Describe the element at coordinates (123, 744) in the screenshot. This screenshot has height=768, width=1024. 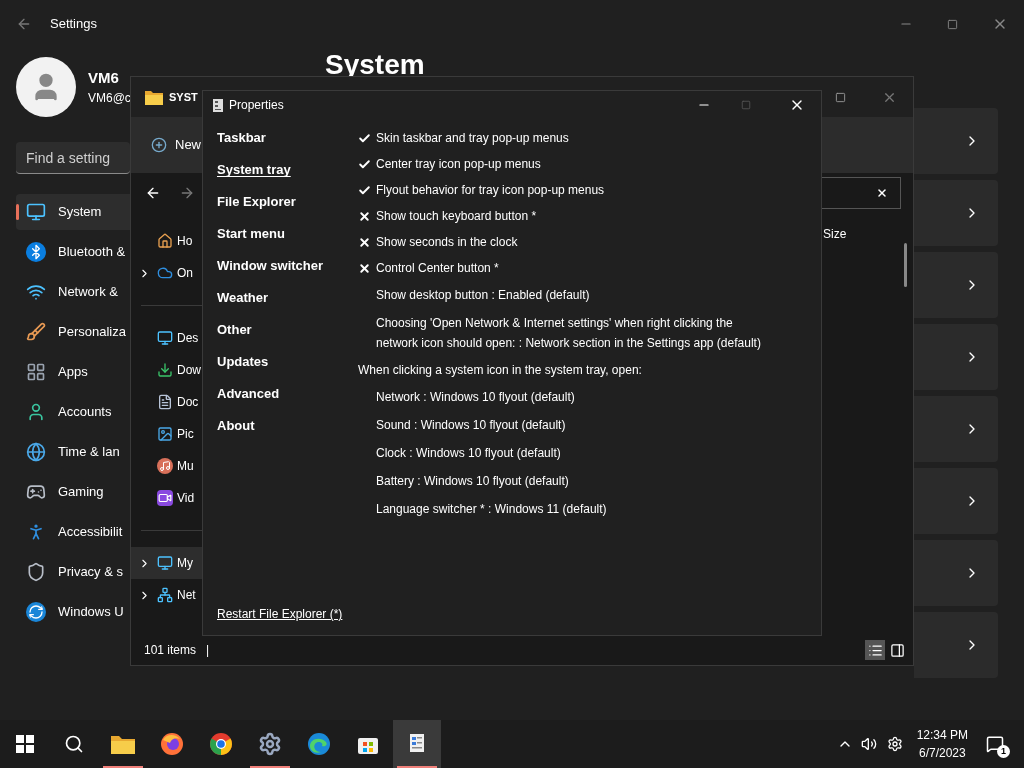
I see `folder-icon` at that location.